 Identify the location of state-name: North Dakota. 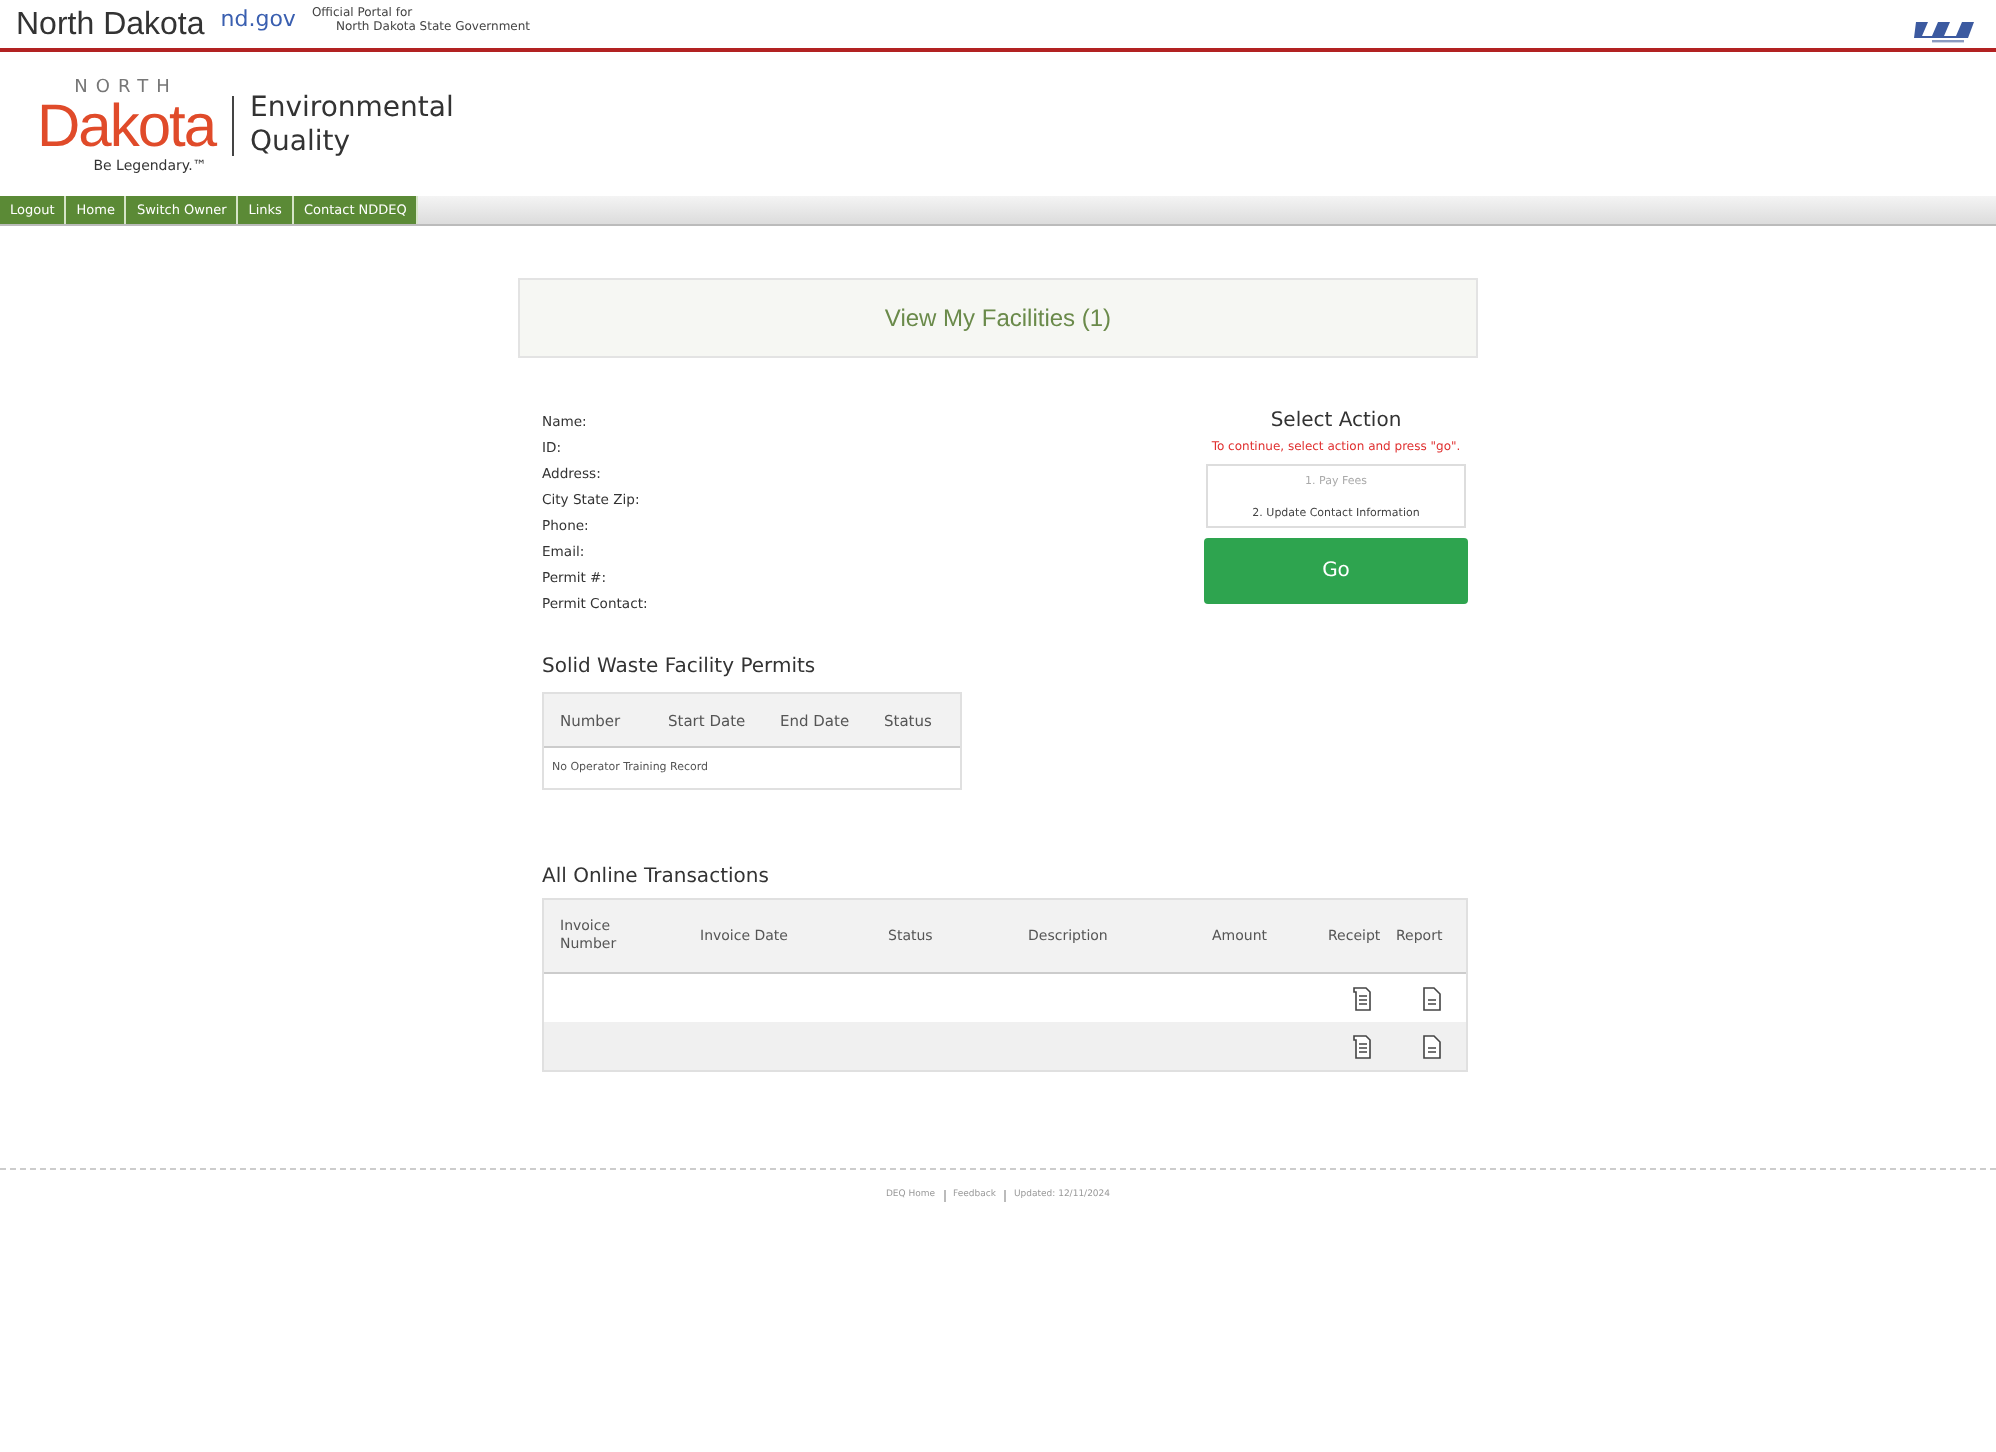
(110, 26).